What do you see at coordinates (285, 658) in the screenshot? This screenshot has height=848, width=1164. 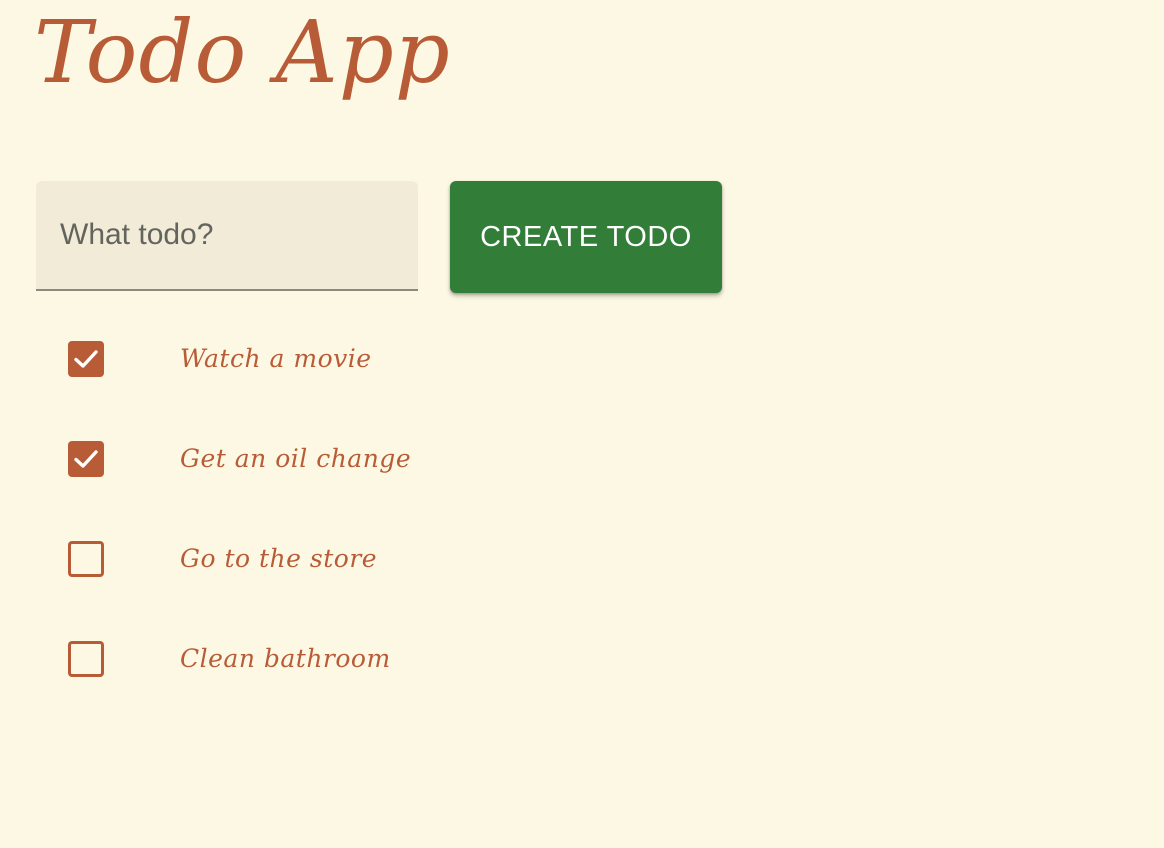 I see `todo-label: Clean bathroom` at bounding box center [285, 658].